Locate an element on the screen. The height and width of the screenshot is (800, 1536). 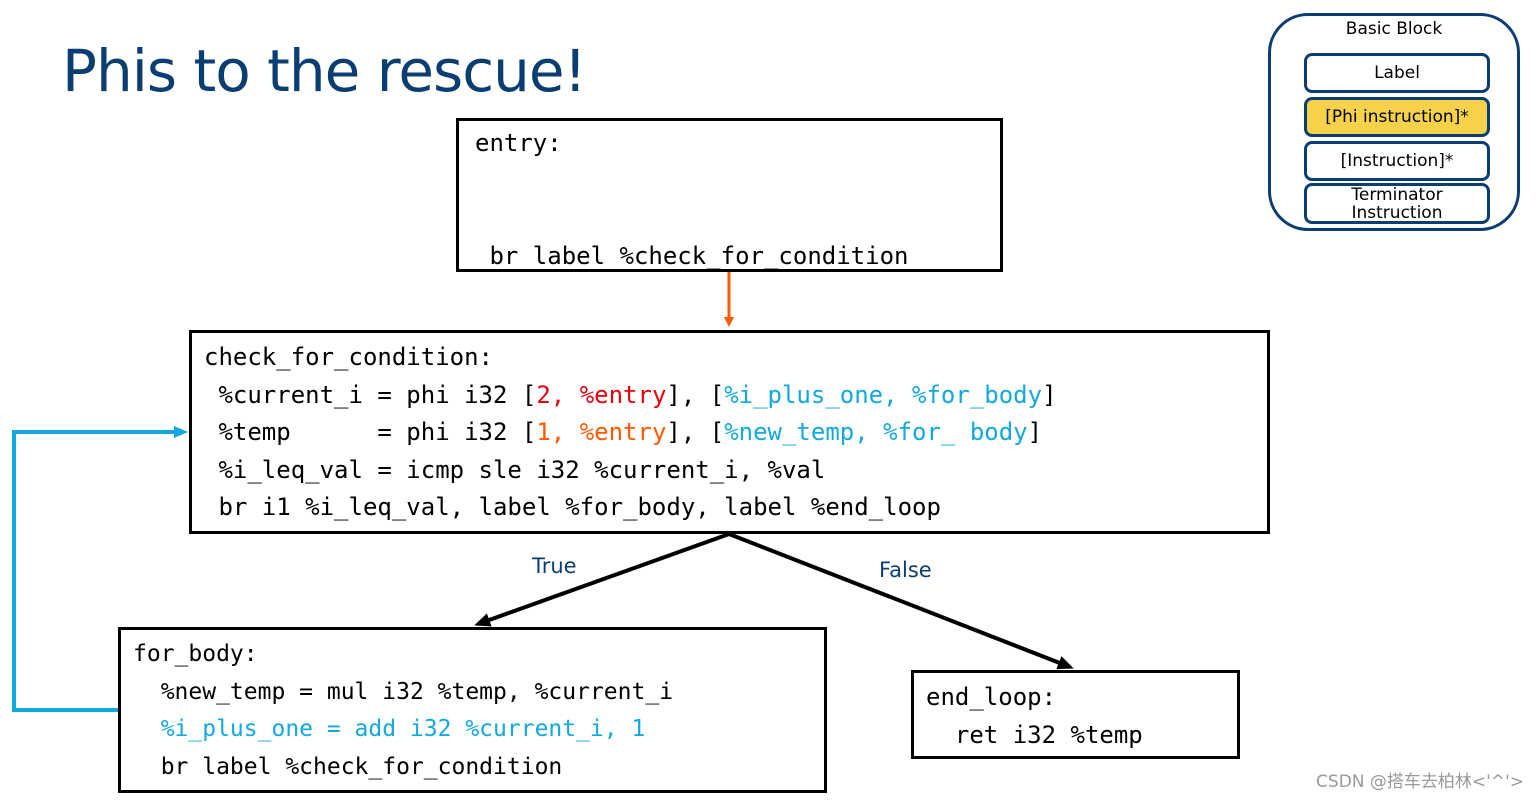
block-label: check_for_condition: is located at coordinates (348, 357).